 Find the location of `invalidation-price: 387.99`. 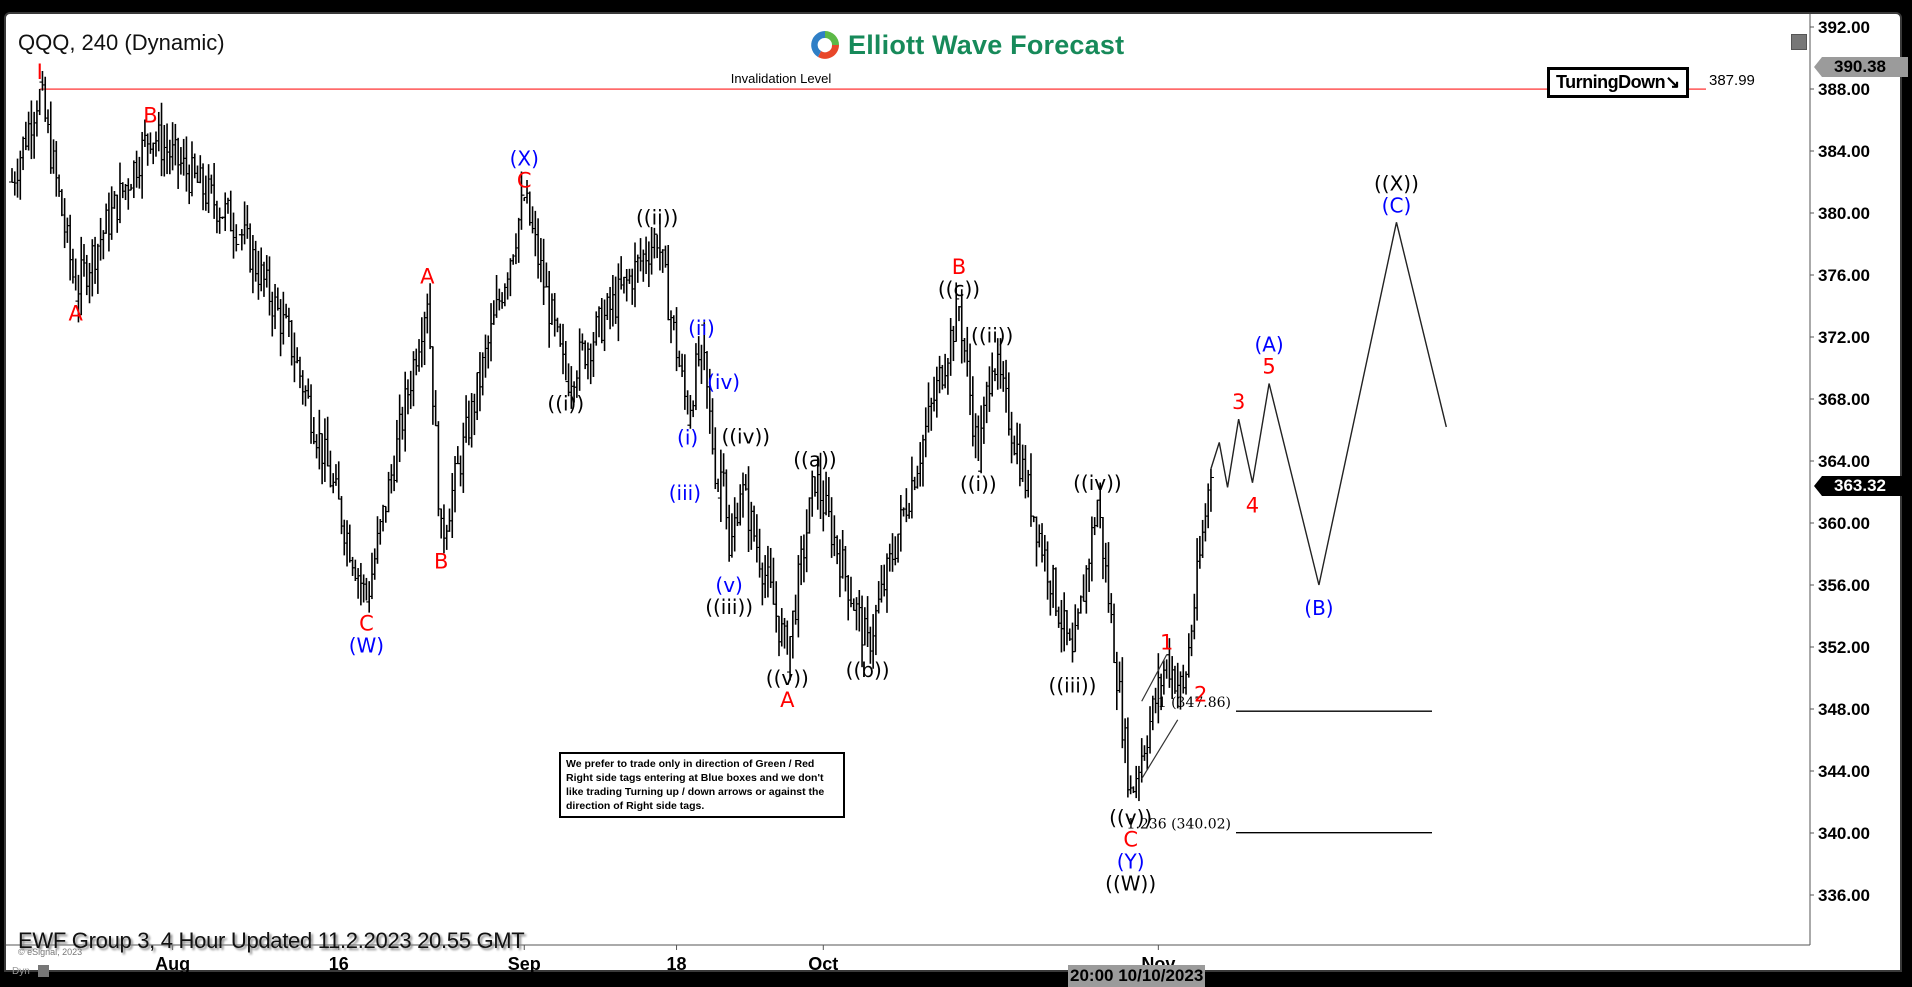

invalidation-price: 387.99 is located at coordinates (1732, 80).